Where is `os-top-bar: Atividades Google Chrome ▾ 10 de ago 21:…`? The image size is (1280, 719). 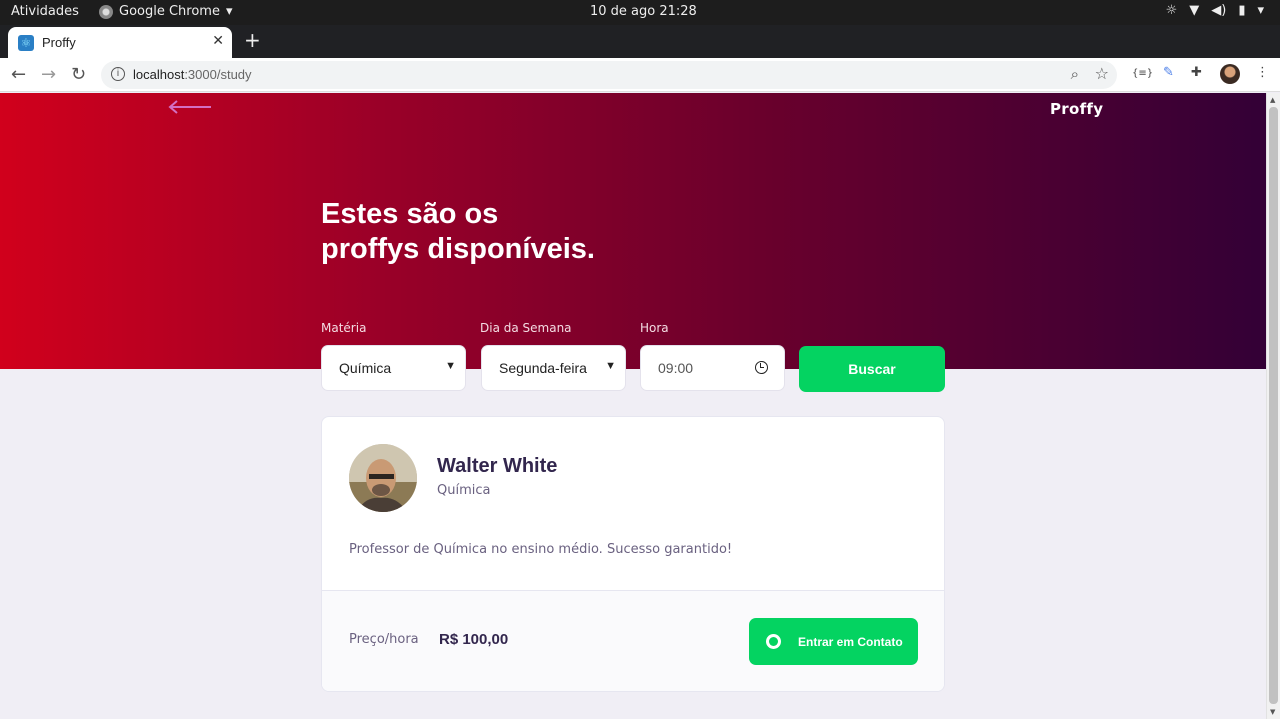
os-top-bar: Atividades Google Chrome ▾ 10 de ago 21:… is located at coordinates (640, 12).